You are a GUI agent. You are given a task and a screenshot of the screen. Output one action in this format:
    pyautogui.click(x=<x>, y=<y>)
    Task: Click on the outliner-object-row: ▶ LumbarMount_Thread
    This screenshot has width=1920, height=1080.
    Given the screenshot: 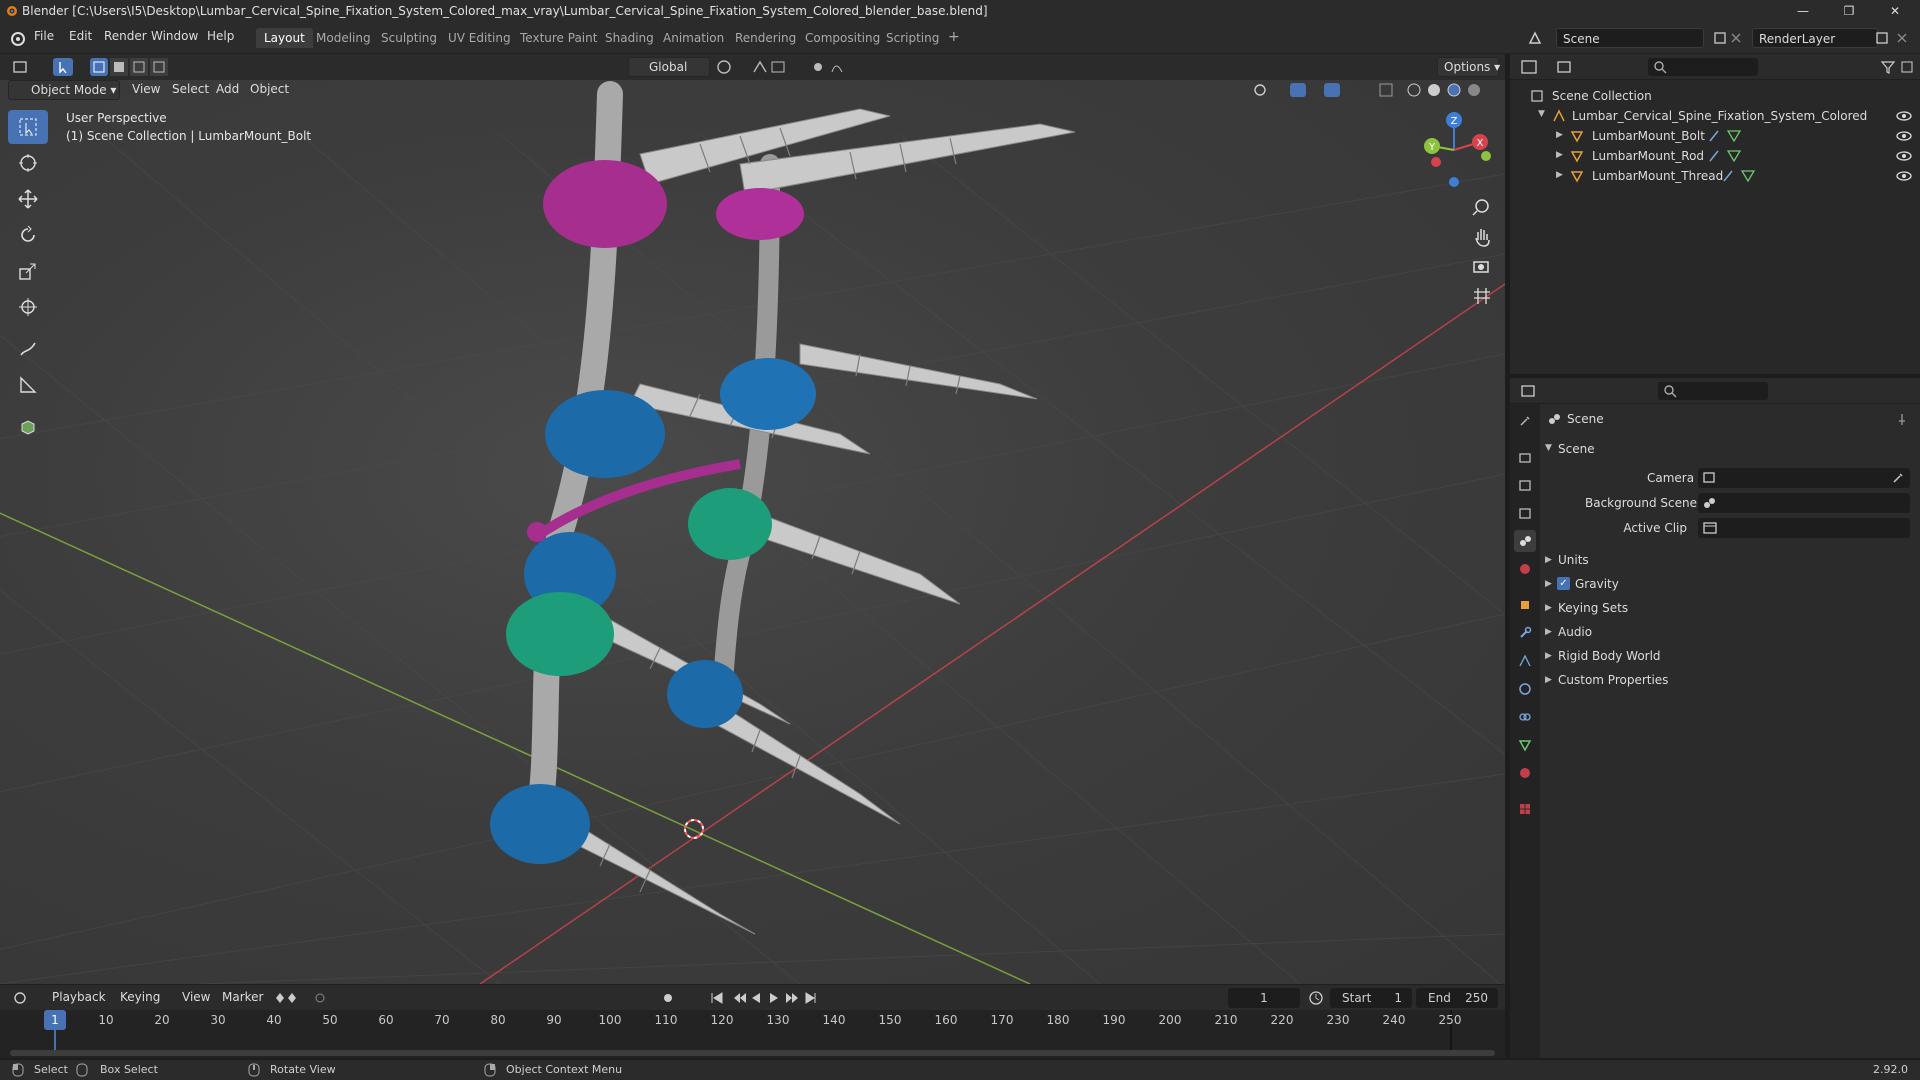 What is the action you would take?
    pyautogui.click(x=1715, y=176)
    